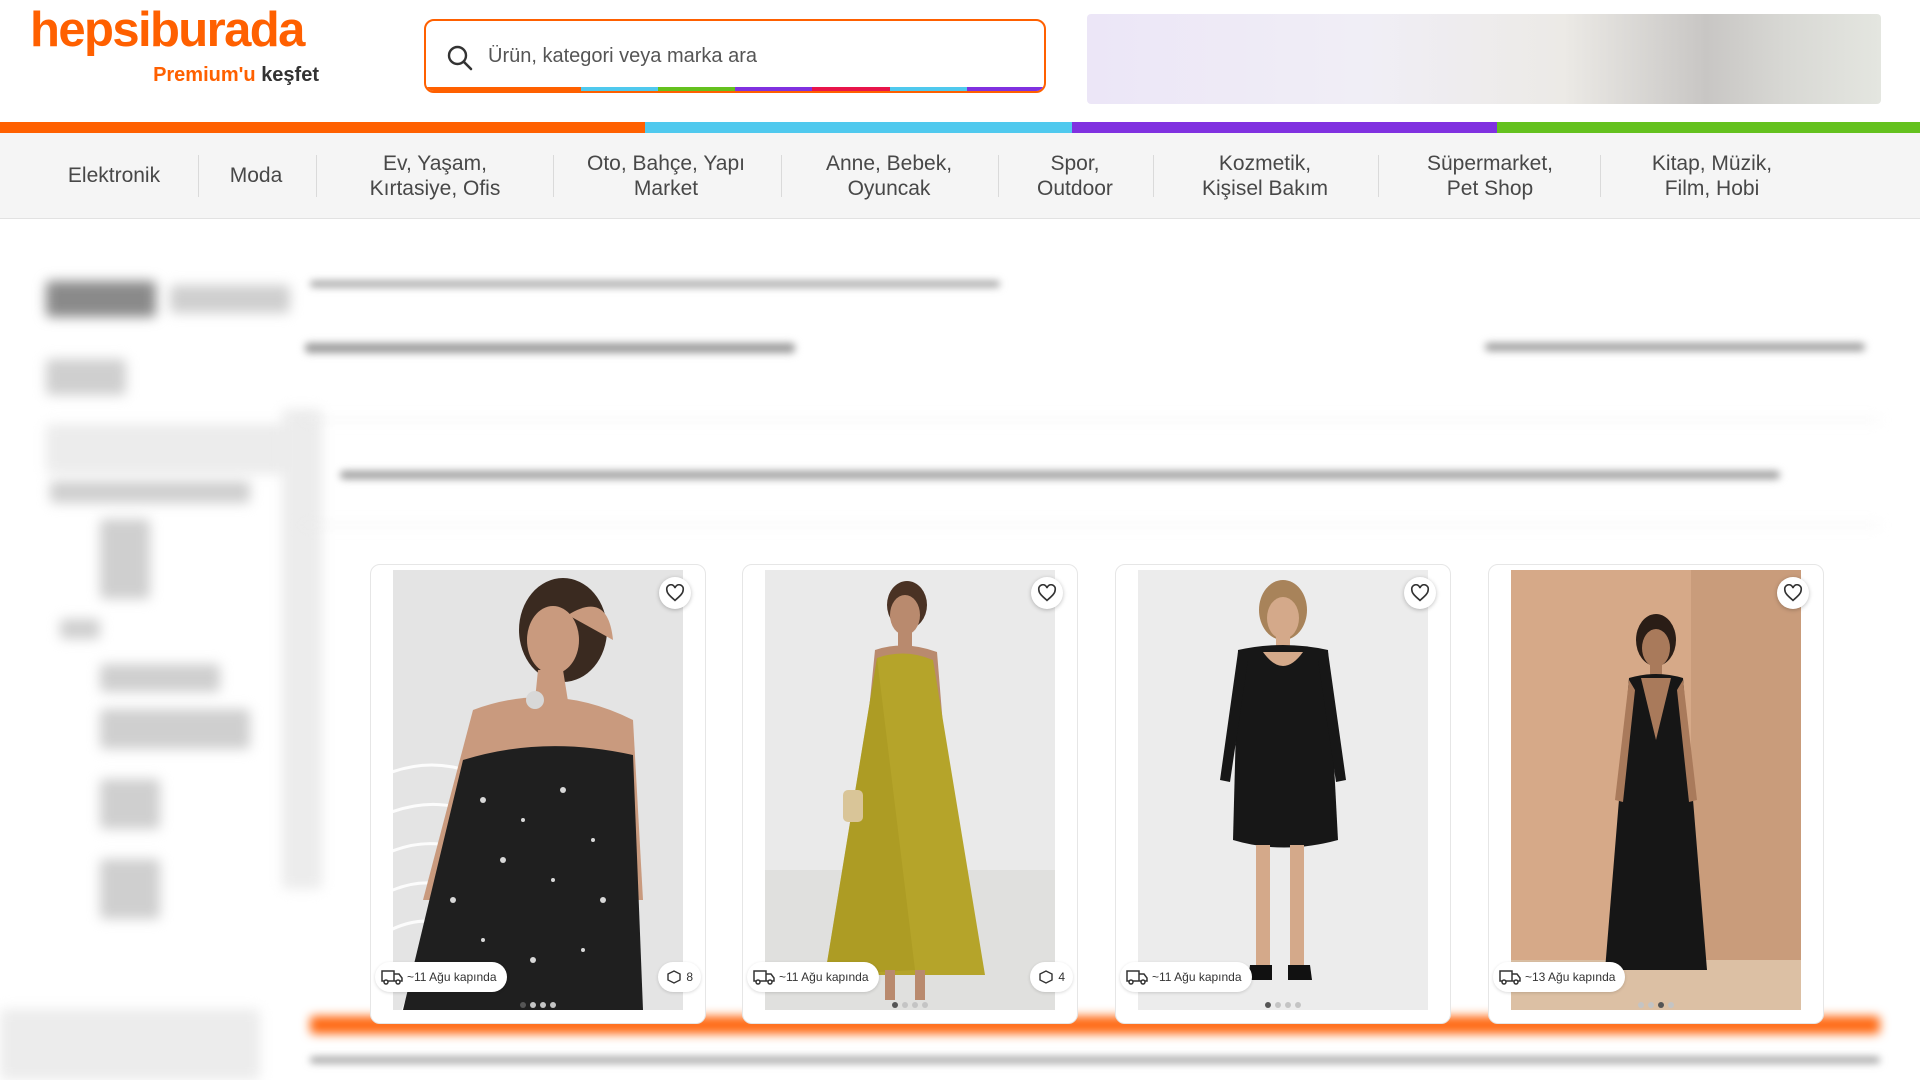 This screenshot has width=1920, height=1080. Describe the element at coordinates (1061, 977) in the screenshot. I see `variant-count: 4` at that location.